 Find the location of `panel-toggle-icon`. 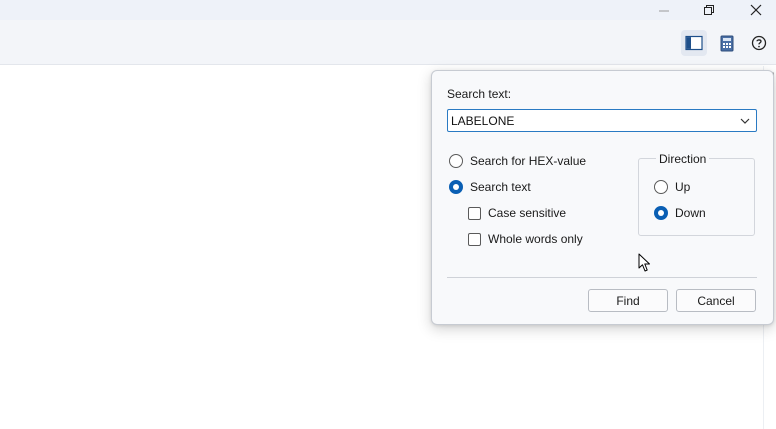

panel-toggle-icon is located at coordinates (694, 43).